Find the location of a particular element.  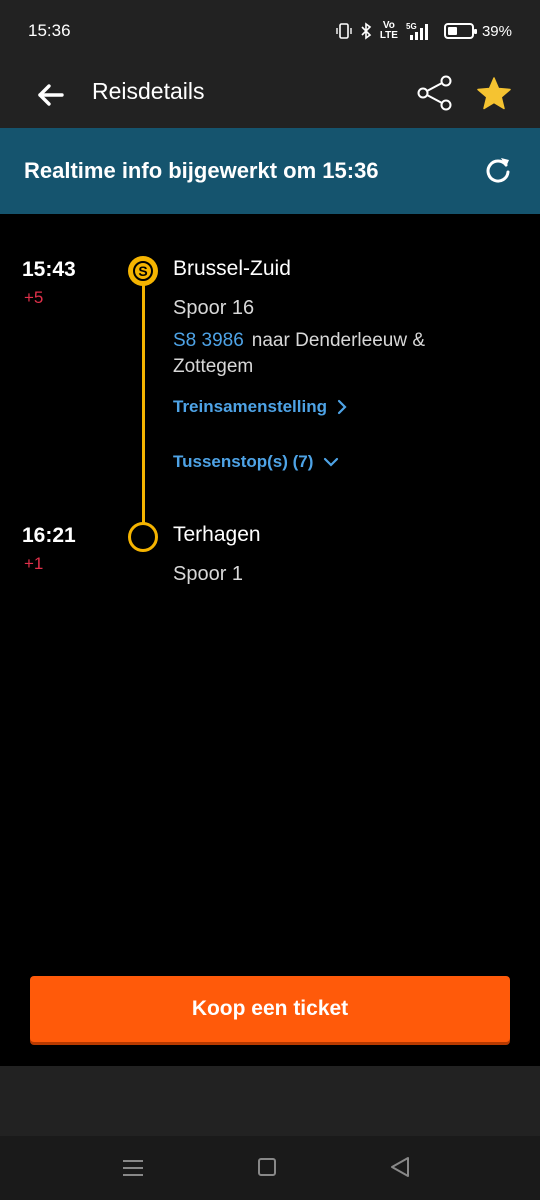

intermediate-stops-toggle: Tussenstop(s) (7) is located at coordinates (256, 462).